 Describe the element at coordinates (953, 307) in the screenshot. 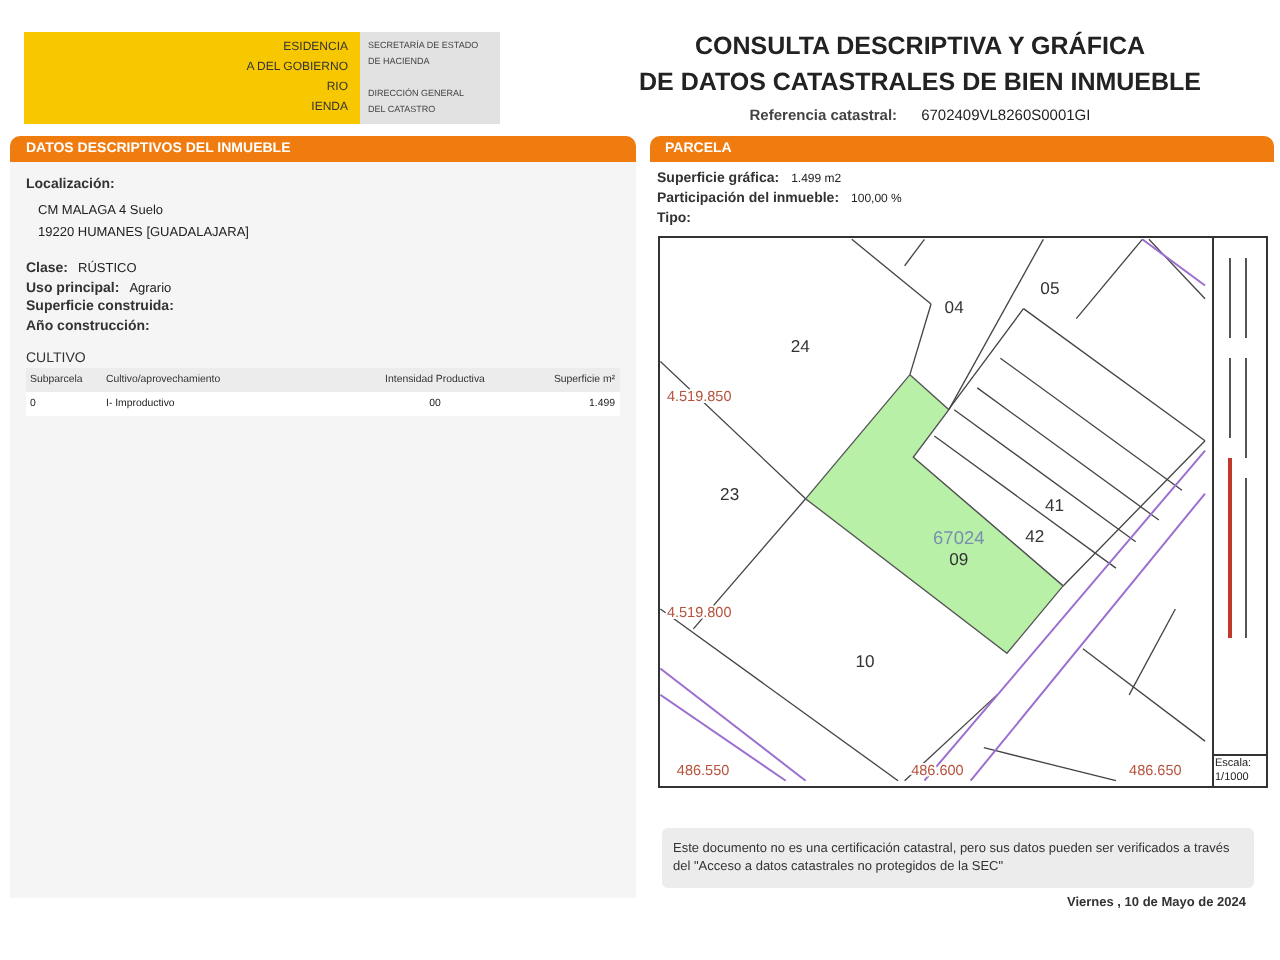

I see `parcel-number: 04` at that location.